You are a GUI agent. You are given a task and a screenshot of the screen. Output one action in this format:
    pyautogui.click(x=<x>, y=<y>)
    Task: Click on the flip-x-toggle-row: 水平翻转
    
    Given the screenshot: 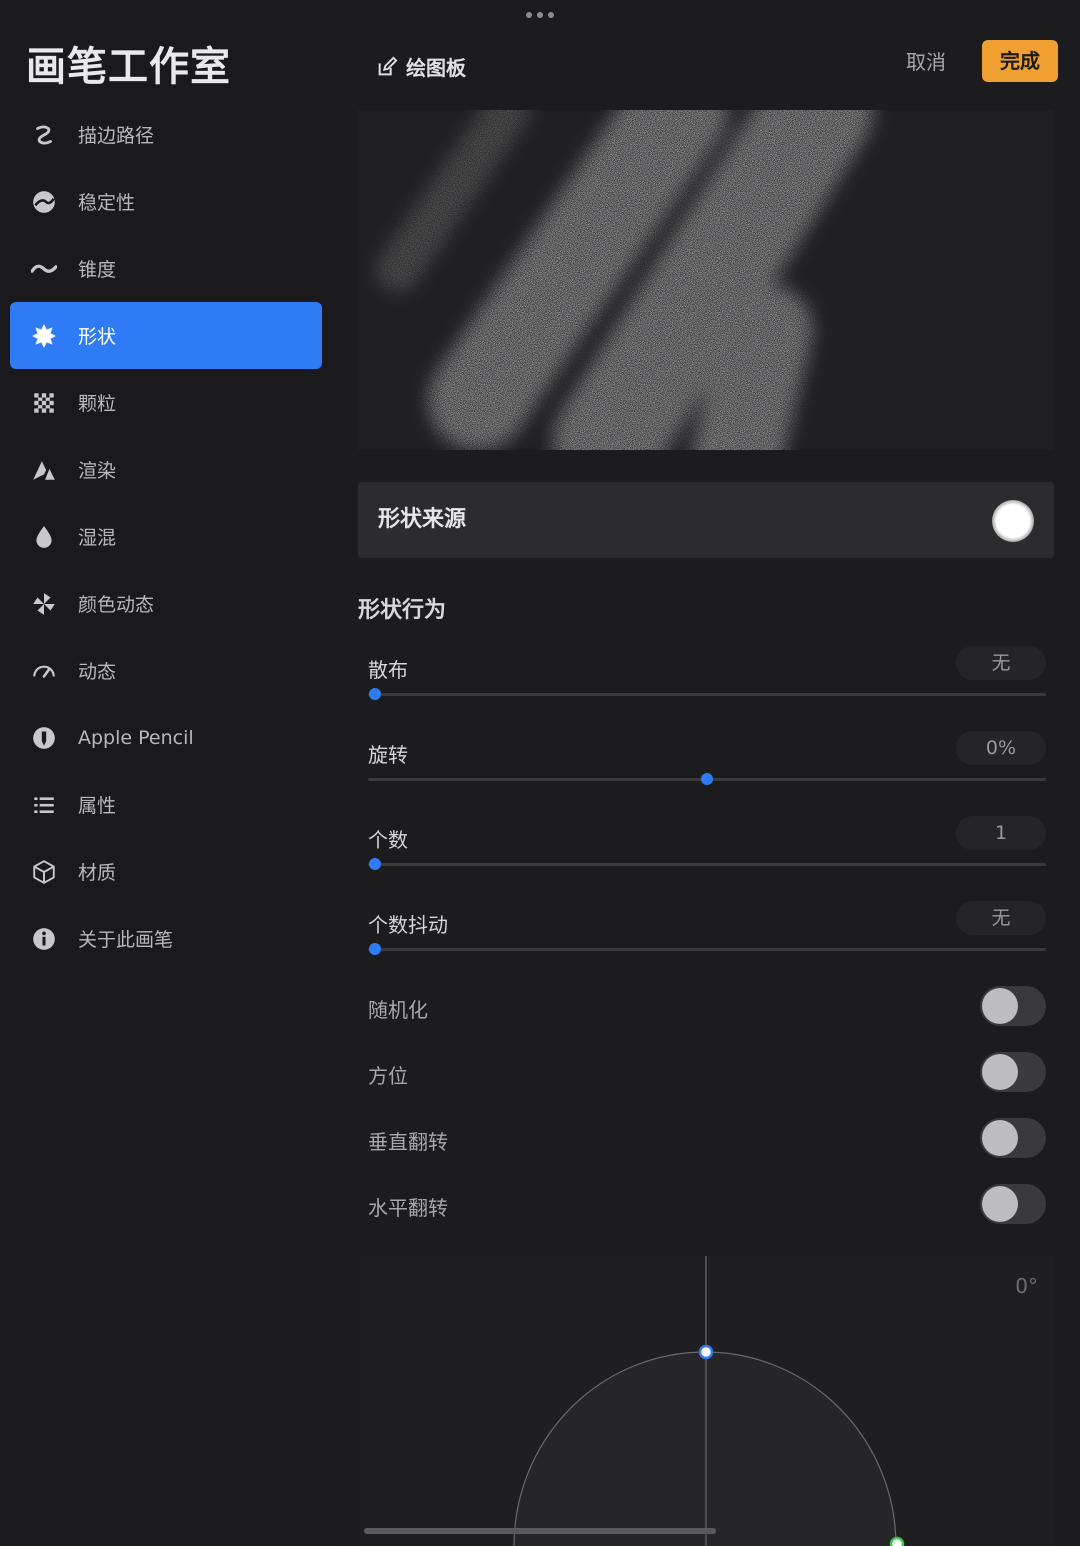 What is the action you would take?
    pyautogui.click(x=707, y=1206)
    